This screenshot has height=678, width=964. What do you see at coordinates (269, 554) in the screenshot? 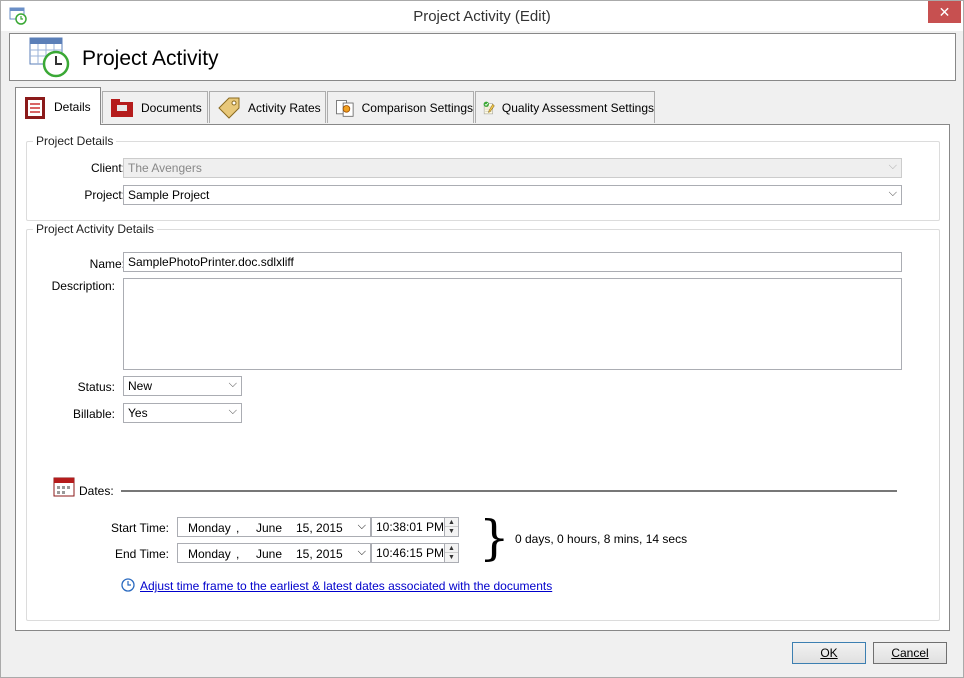
I see `end-month: June` at bounding box center [269, 554].